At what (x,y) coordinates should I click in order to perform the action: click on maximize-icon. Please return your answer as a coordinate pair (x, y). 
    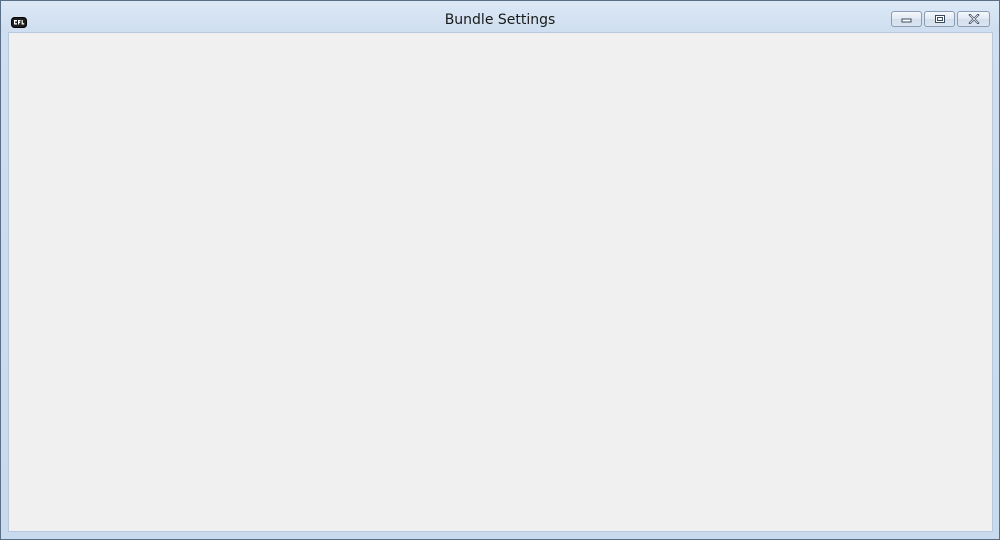
    Looking at the image, I should click on (940, 19).